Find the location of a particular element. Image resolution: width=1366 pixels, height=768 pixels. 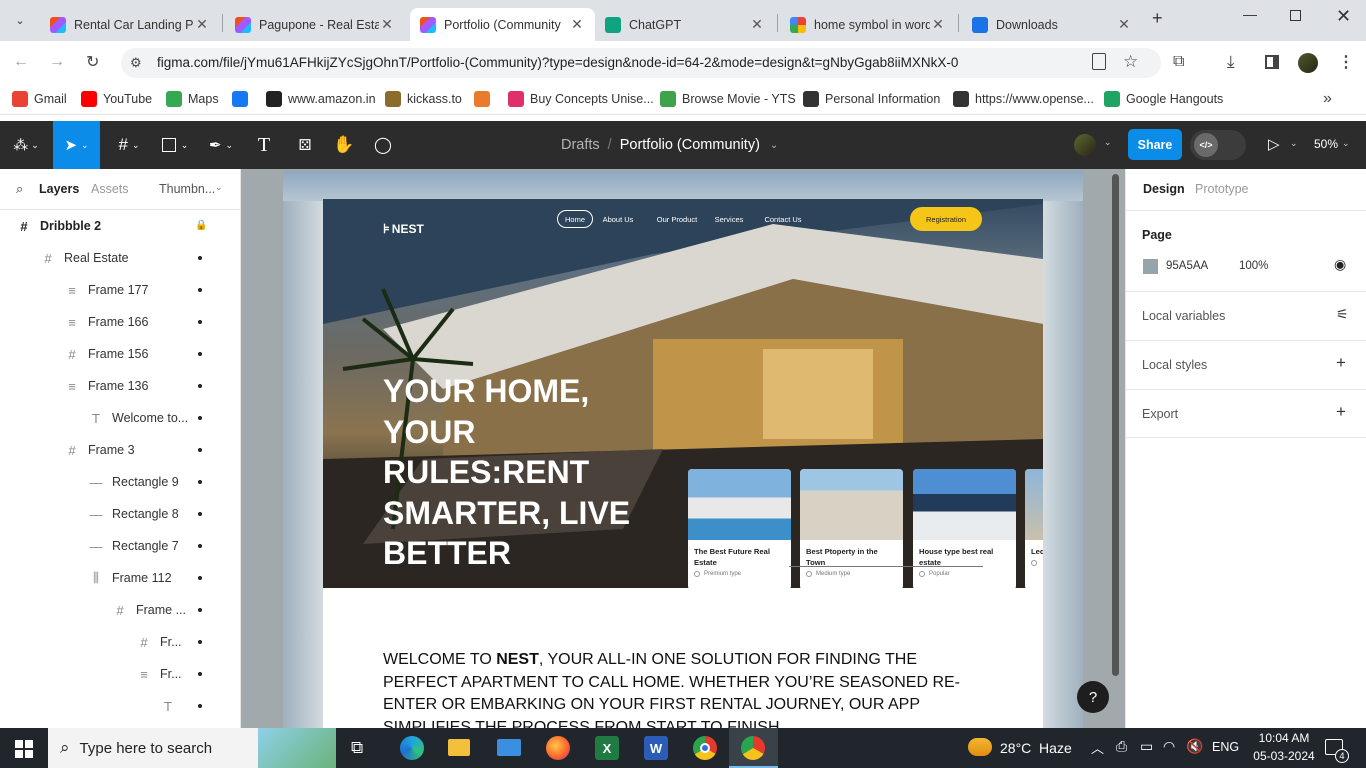

weather-text: 28°C Haze is located at coordinates (1036, 748).